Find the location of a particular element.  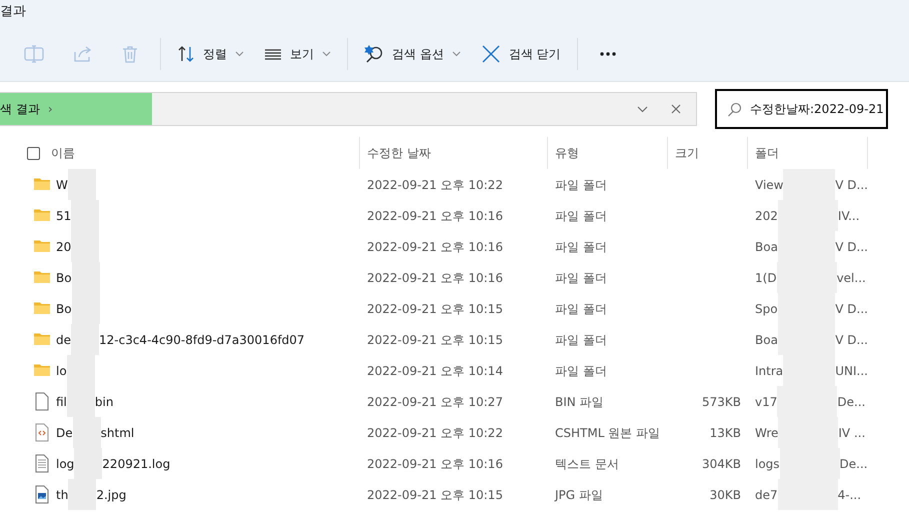

file-name: bin is located at coordinates (104, 401).